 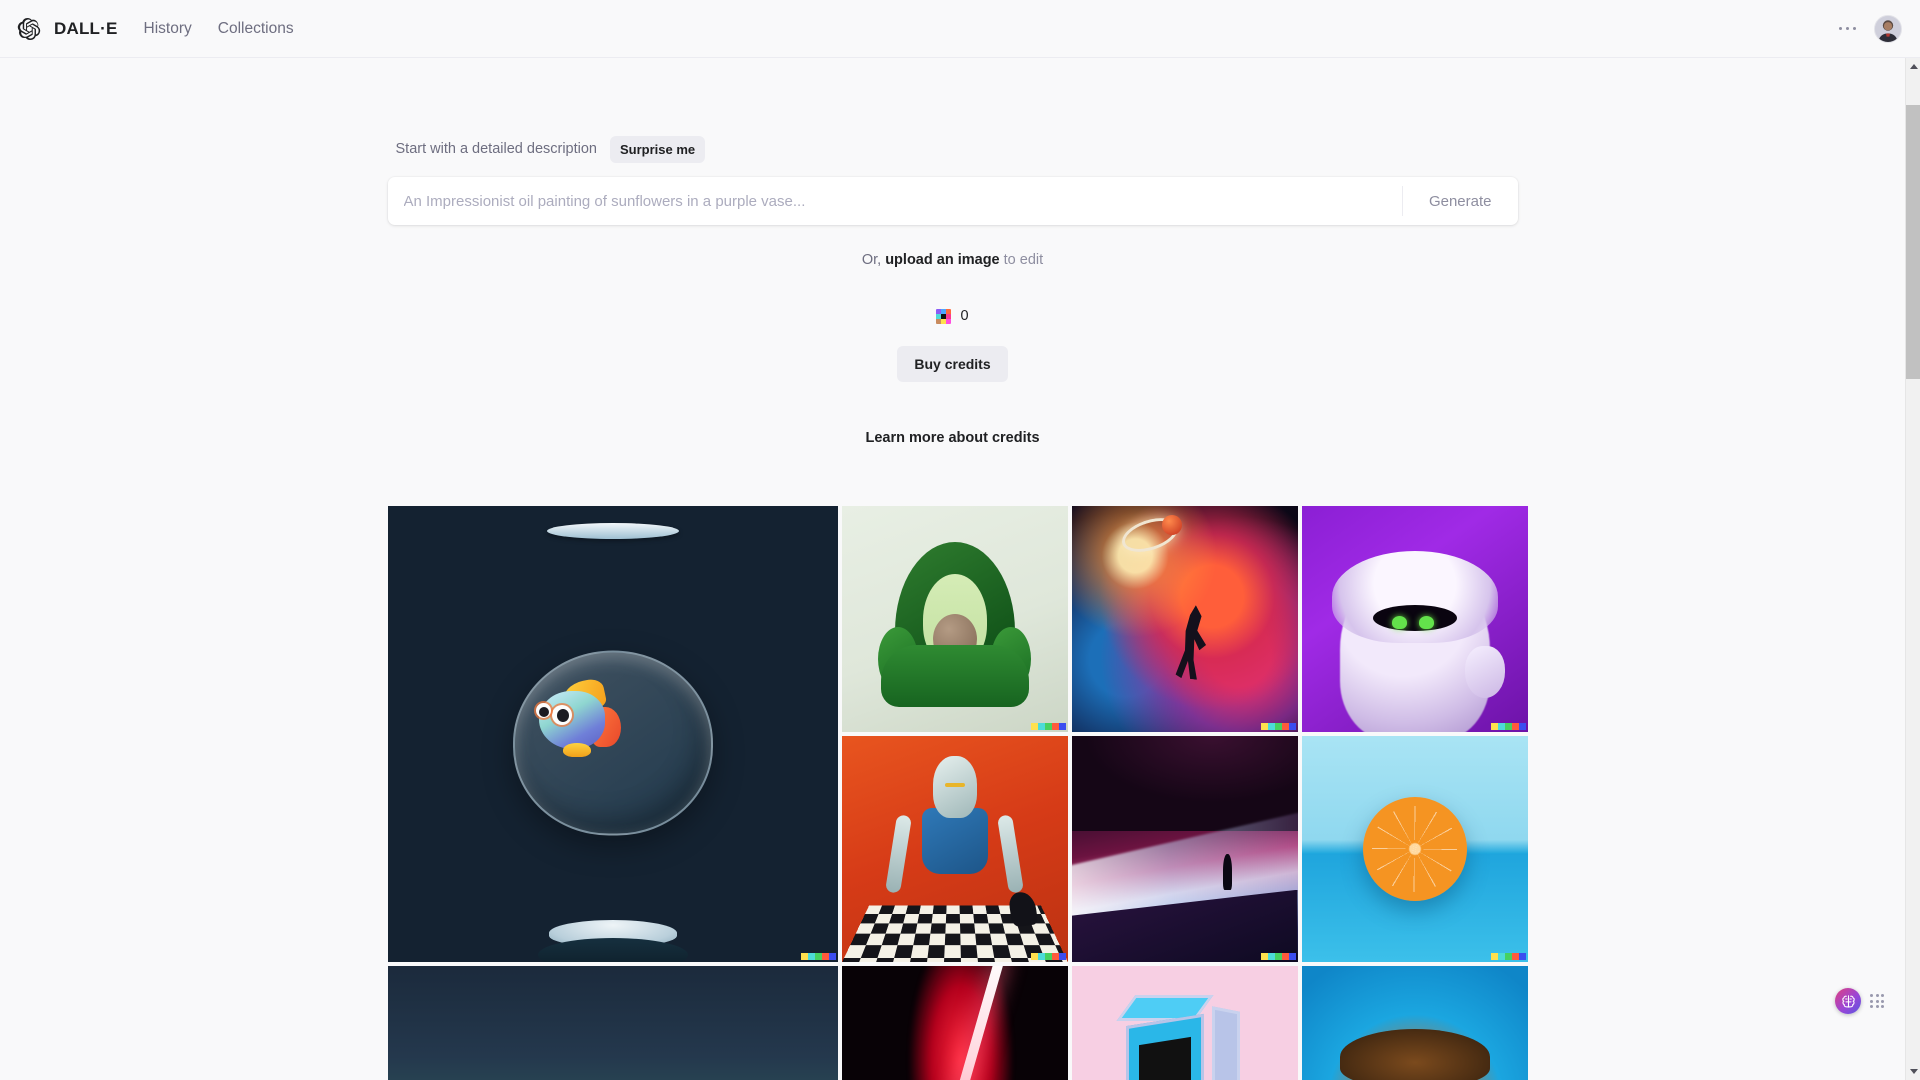 What do you see at coordinates (964, 316) in the screenshot?
I see `credits-count: 0` at bounding box center [964, 316].